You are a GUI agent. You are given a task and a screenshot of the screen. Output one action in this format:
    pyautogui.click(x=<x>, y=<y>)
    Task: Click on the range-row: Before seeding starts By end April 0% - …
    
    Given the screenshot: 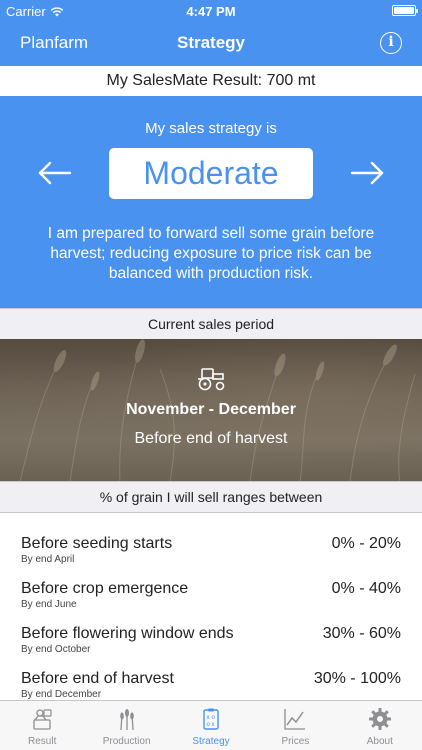 What is the action you would take?
    pyautogui.click(x=211, y=544)
    